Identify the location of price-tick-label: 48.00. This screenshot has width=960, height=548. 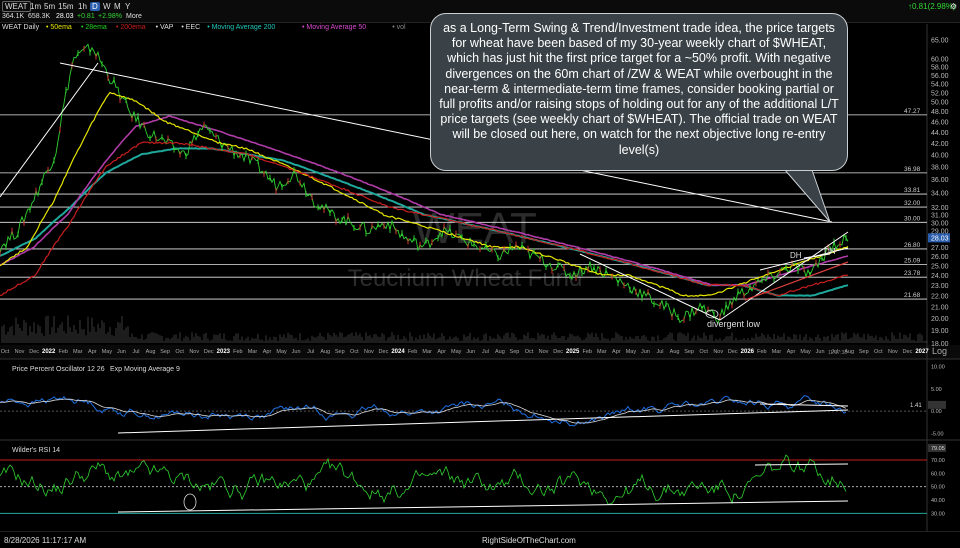
(940, 112).